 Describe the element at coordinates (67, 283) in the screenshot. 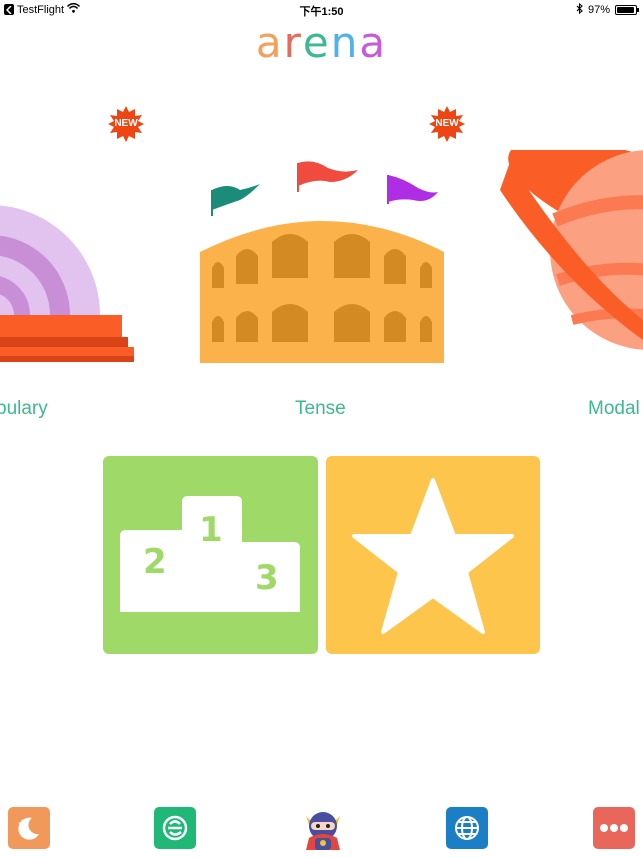

I see `rainbow-podium-icon` at that location.